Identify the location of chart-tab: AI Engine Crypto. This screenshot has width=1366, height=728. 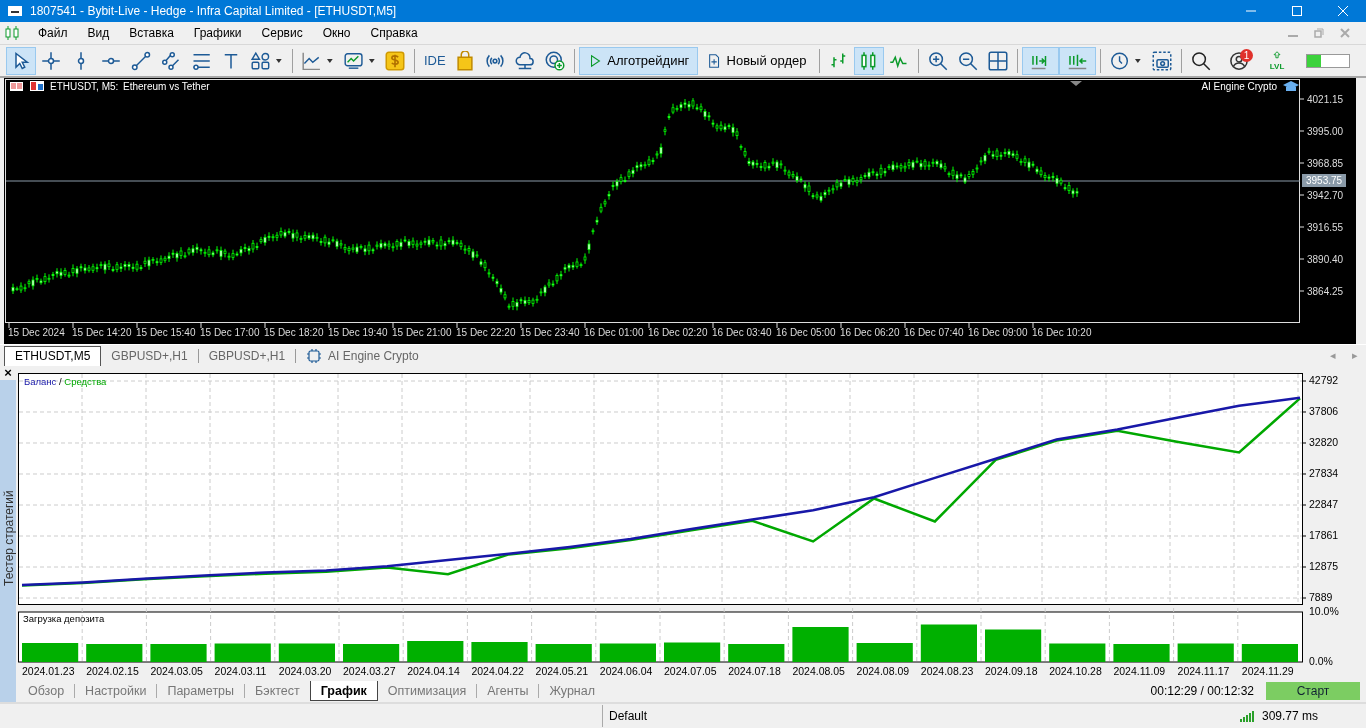
(362, 355).